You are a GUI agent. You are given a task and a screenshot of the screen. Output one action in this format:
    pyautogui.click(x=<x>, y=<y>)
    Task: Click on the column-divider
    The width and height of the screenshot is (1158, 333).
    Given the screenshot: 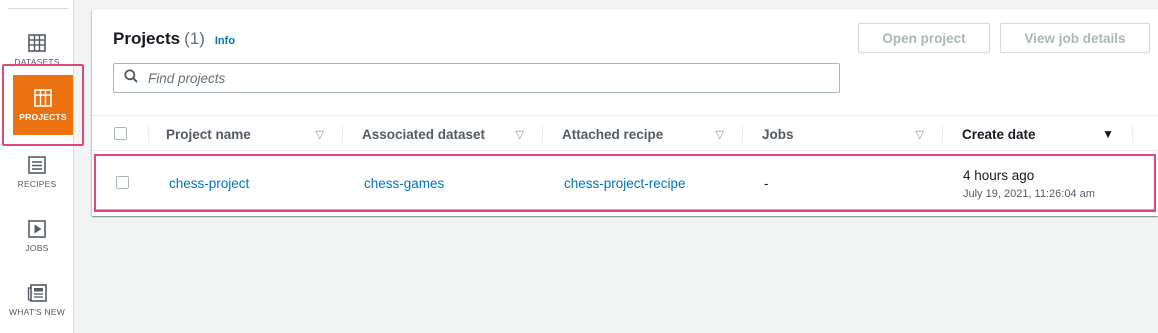 What is the action you would take?
    pyautogui.click(x=1132, y=134)
    